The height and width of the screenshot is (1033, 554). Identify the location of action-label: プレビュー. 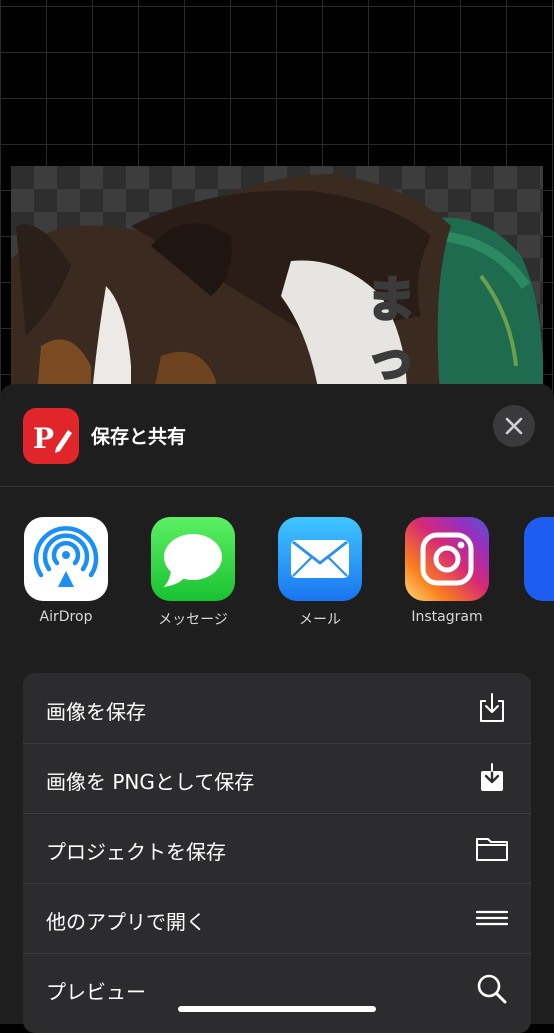
(96, 992).